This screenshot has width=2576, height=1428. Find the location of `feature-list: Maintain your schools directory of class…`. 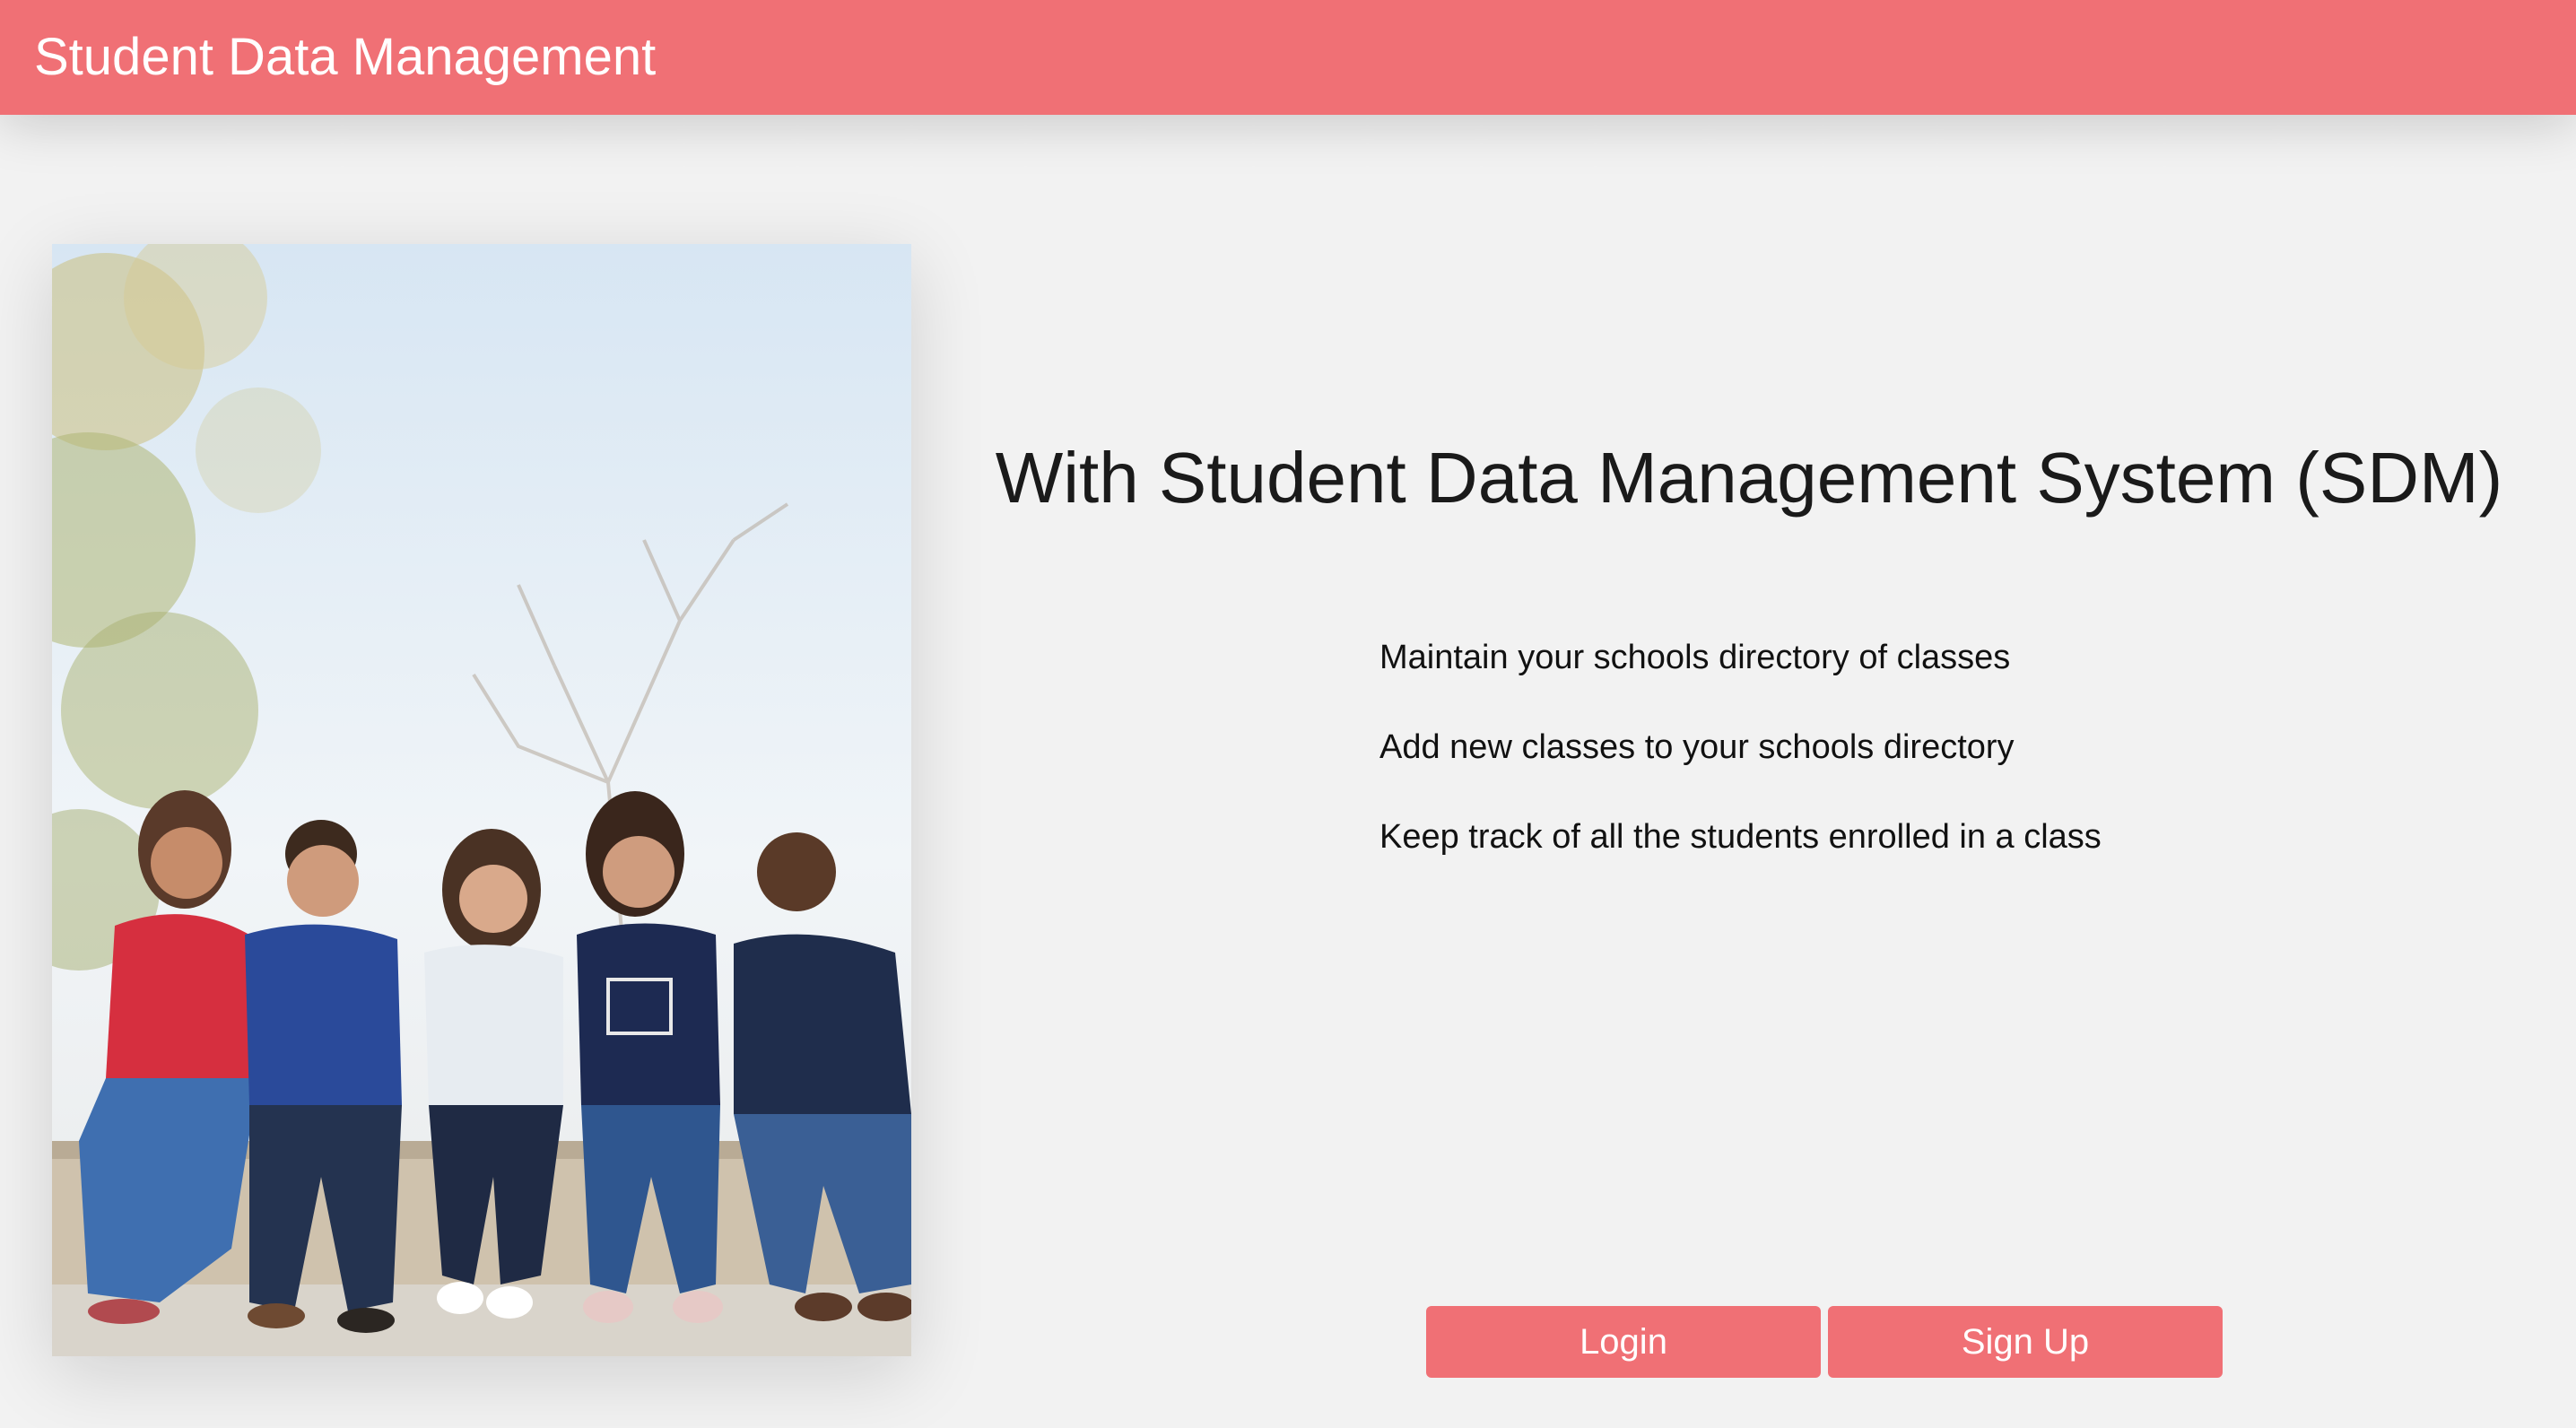

feature-list: Maintain your schools directory of class… is located at coordinates (1740, 770).